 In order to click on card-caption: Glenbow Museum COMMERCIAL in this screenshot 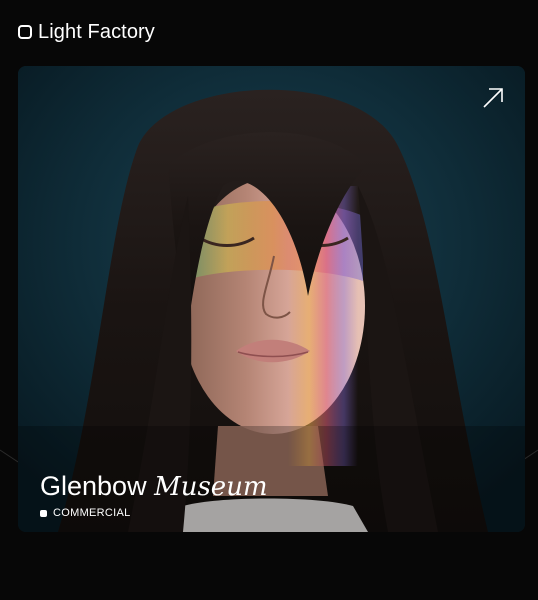, I will do `click(154, 494)`.